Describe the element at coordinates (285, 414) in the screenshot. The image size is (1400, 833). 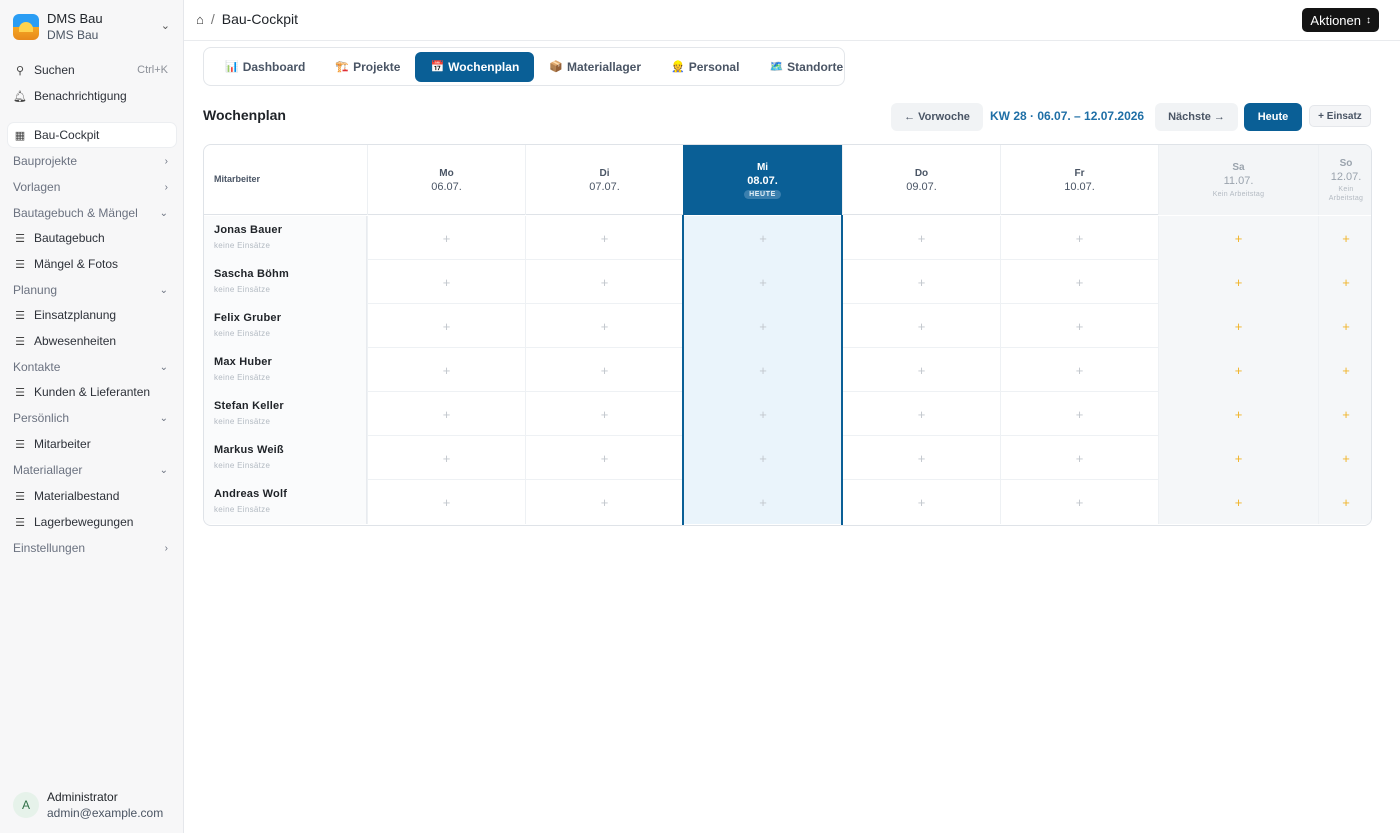
I see `employee-cell: Stefan Keller keine Einsätze` at that location.